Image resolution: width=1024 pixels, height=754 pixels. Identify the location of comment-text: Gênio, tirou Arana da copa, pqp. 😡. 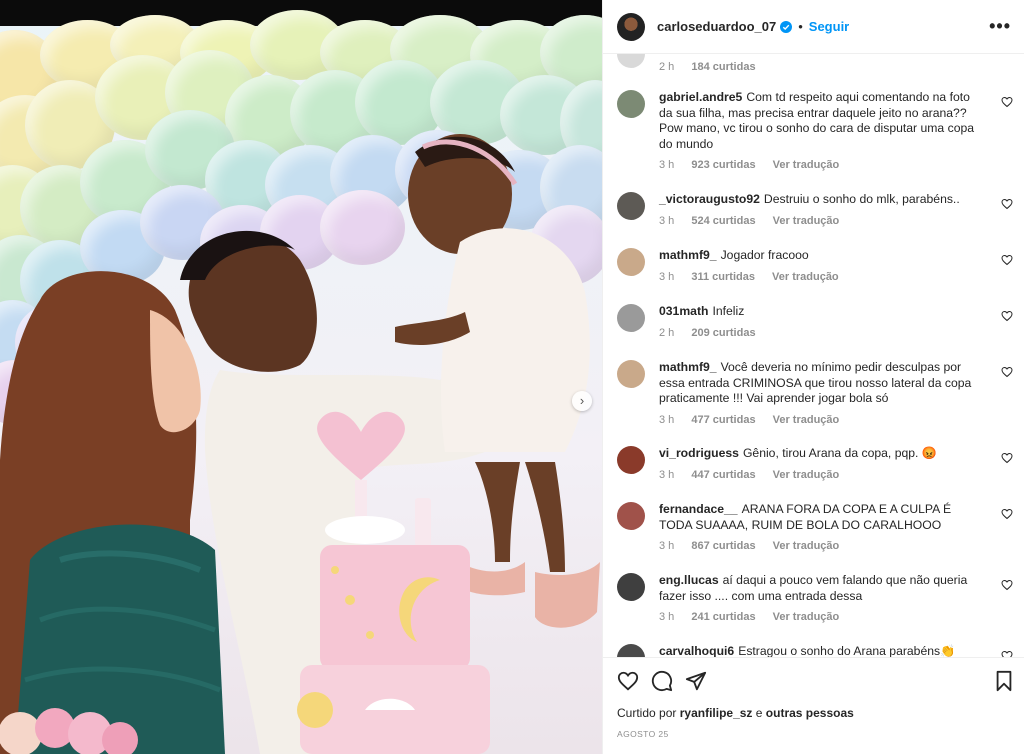
(839, 453).